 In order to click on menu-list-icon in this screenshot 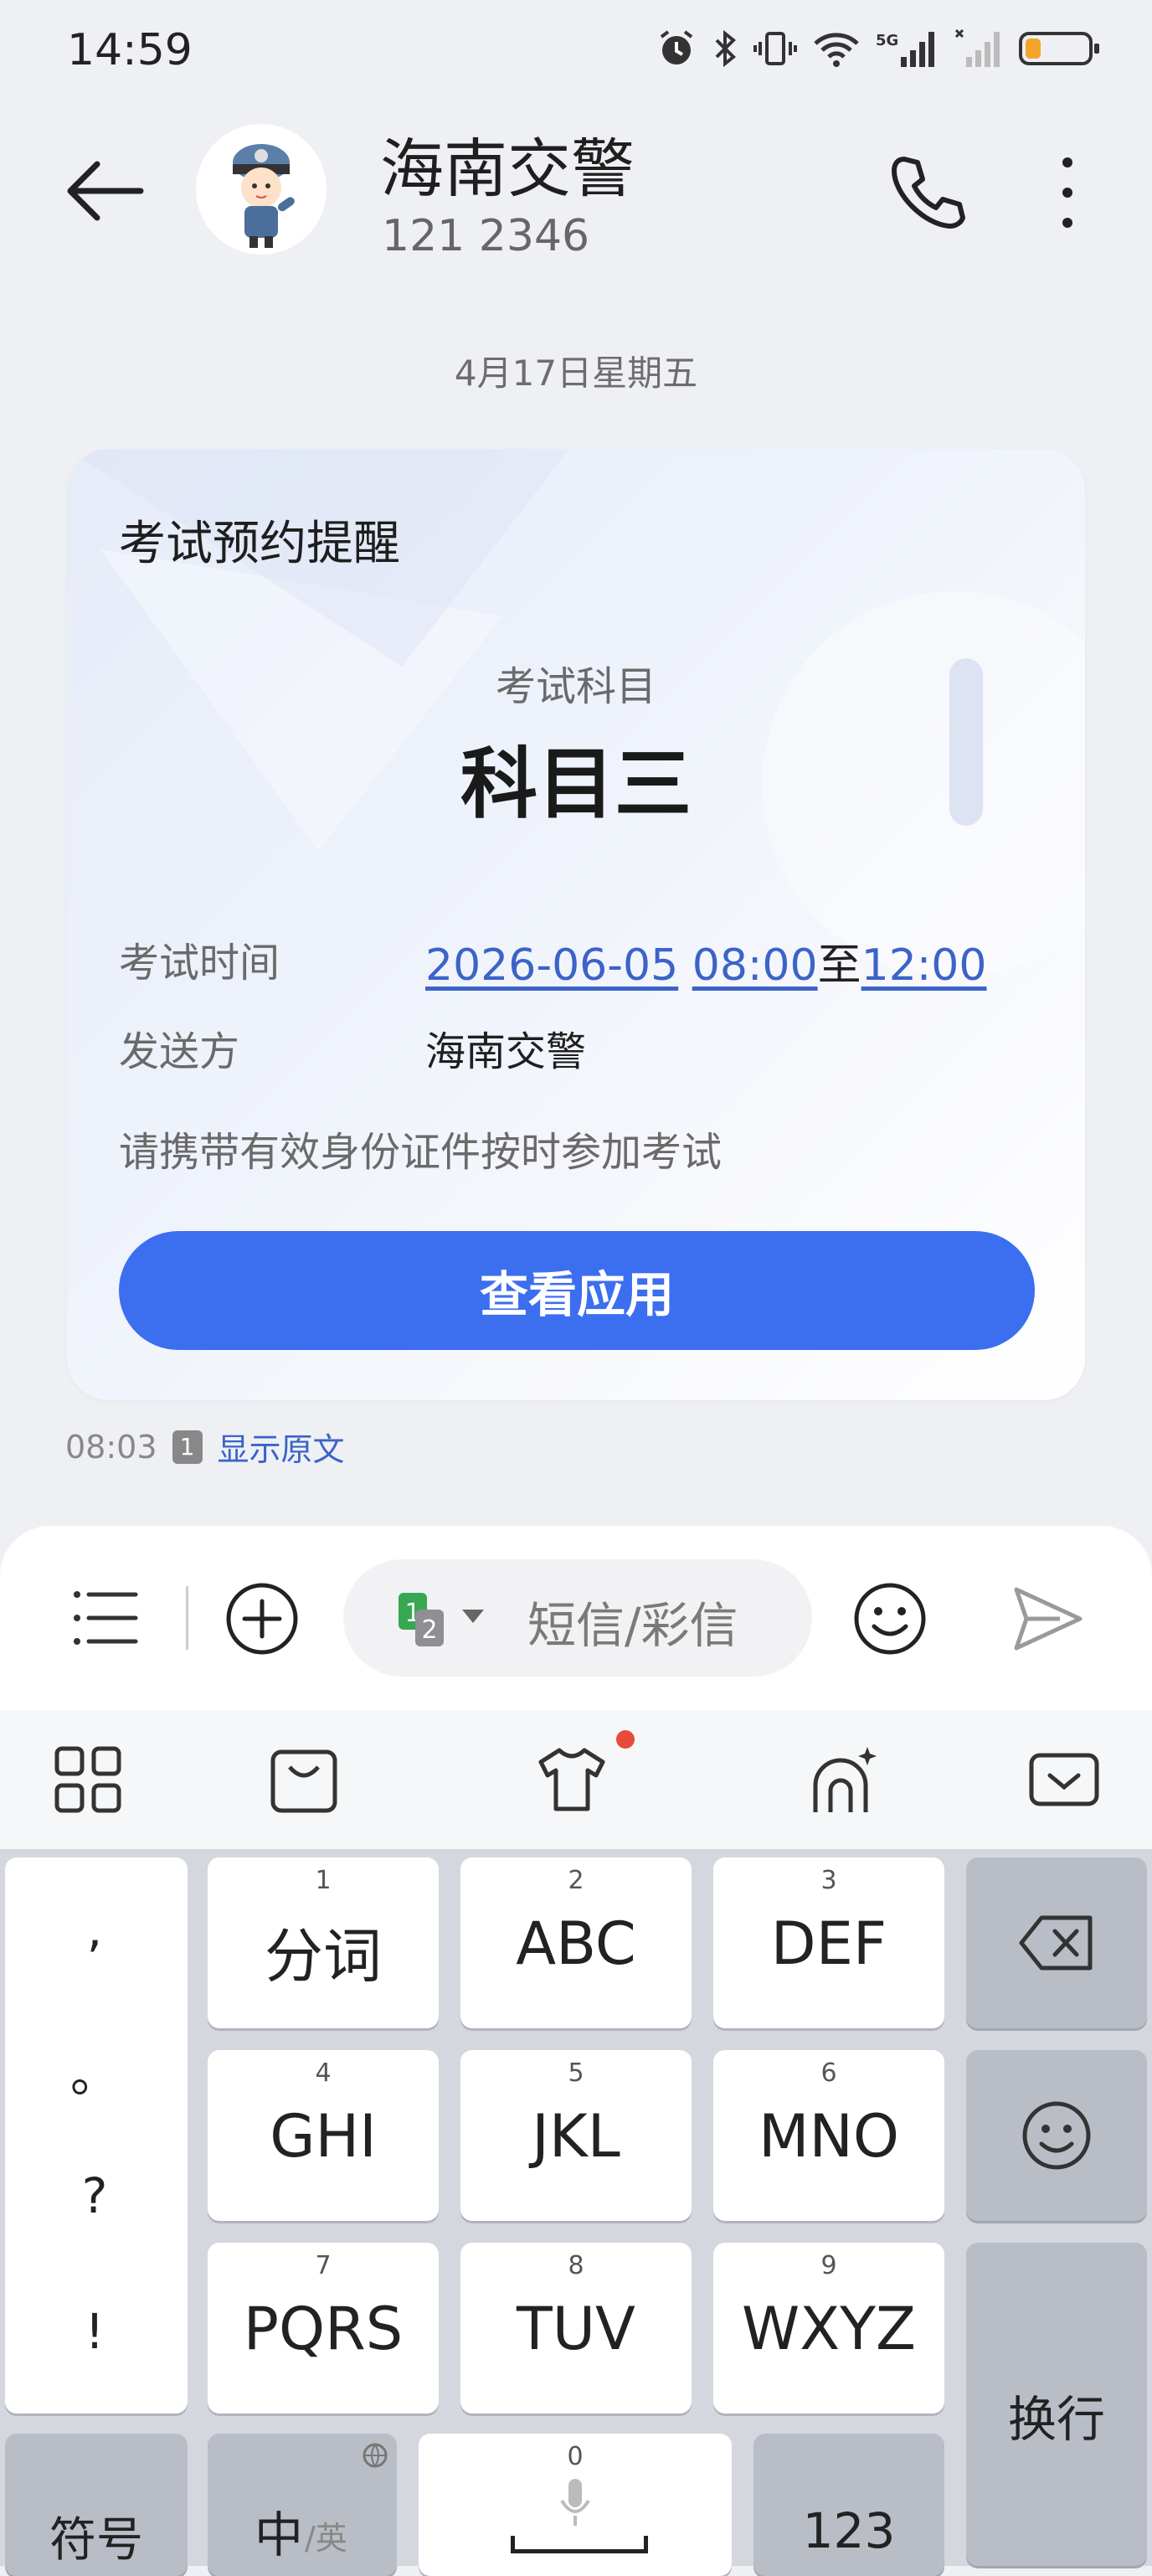, I will do `click(105, 1618)`.